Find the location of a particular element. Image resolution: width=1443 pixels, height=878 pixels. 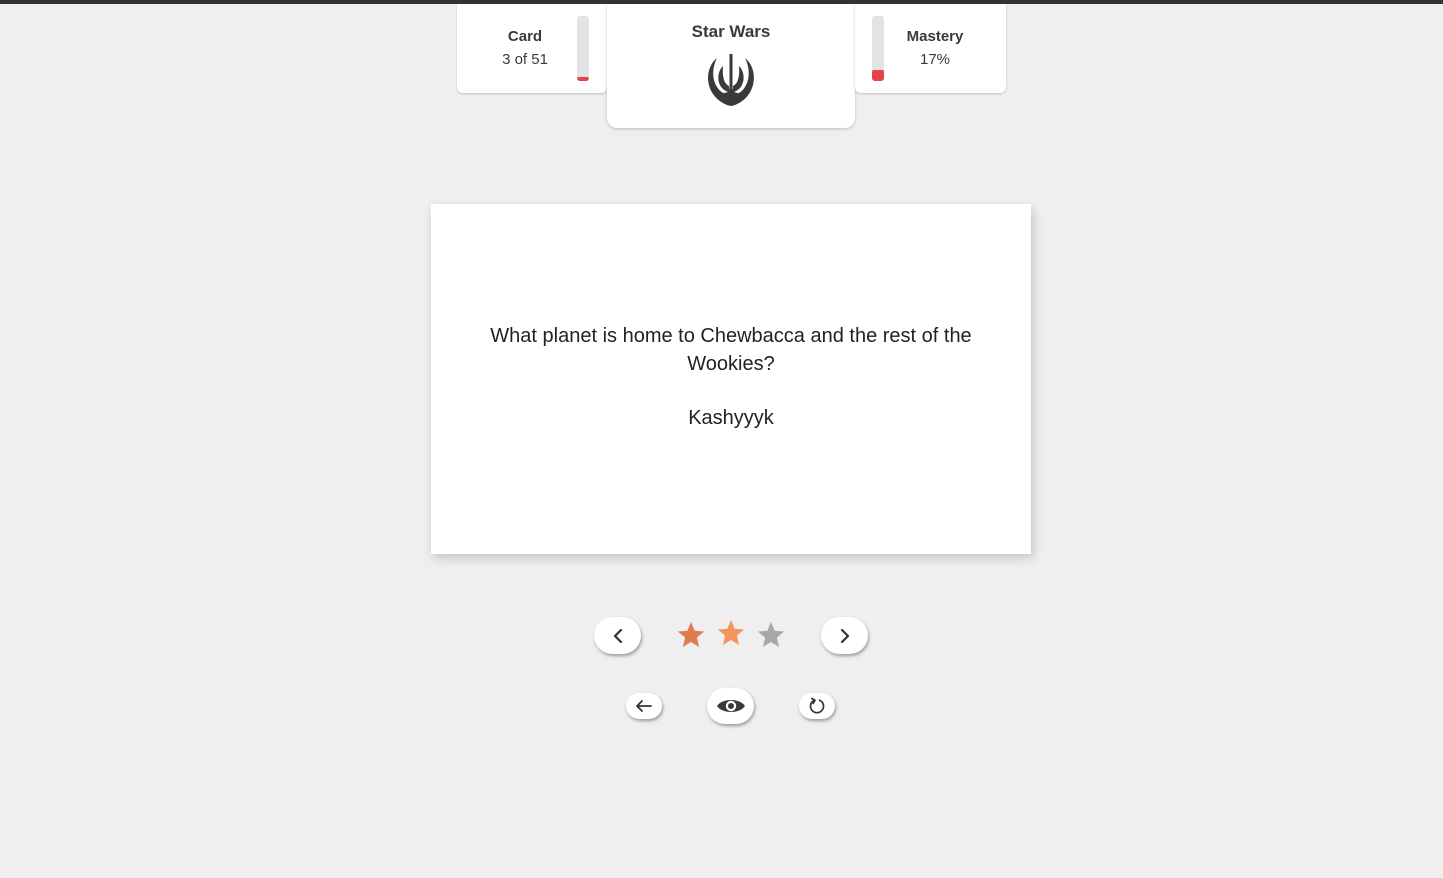

mastery-progress-bar is located at coordinates (878, 48).